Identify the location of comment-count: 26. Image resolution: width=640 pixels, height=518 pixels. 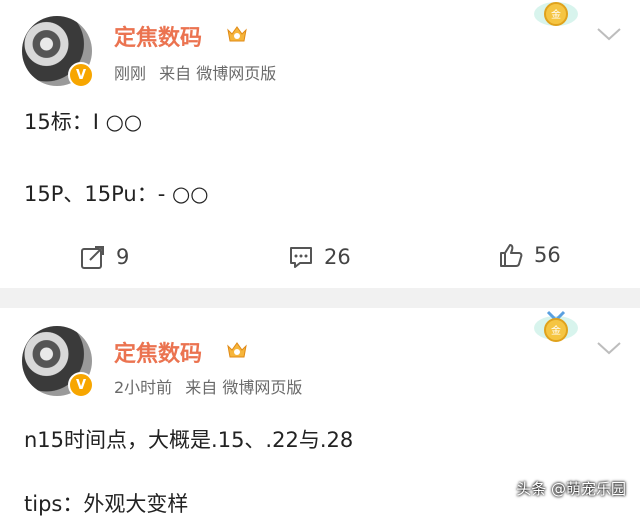
(337, 257).